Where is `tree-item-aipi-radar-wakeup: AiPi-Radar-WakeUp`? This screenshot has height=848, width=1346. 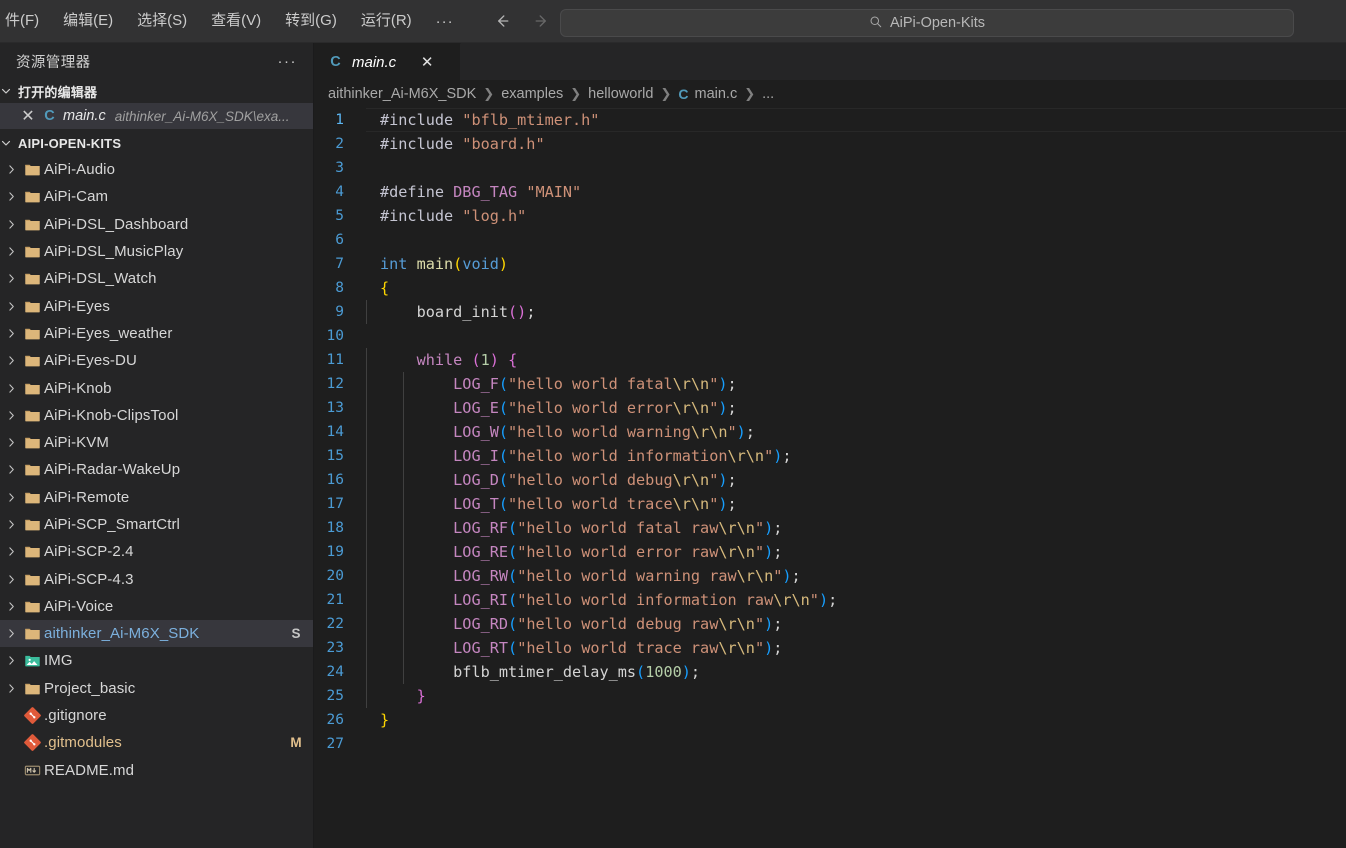 tree-item-aipi-radar-wakeup: AiPi-Radar-WakeUp is located at coordinates (156, 469).